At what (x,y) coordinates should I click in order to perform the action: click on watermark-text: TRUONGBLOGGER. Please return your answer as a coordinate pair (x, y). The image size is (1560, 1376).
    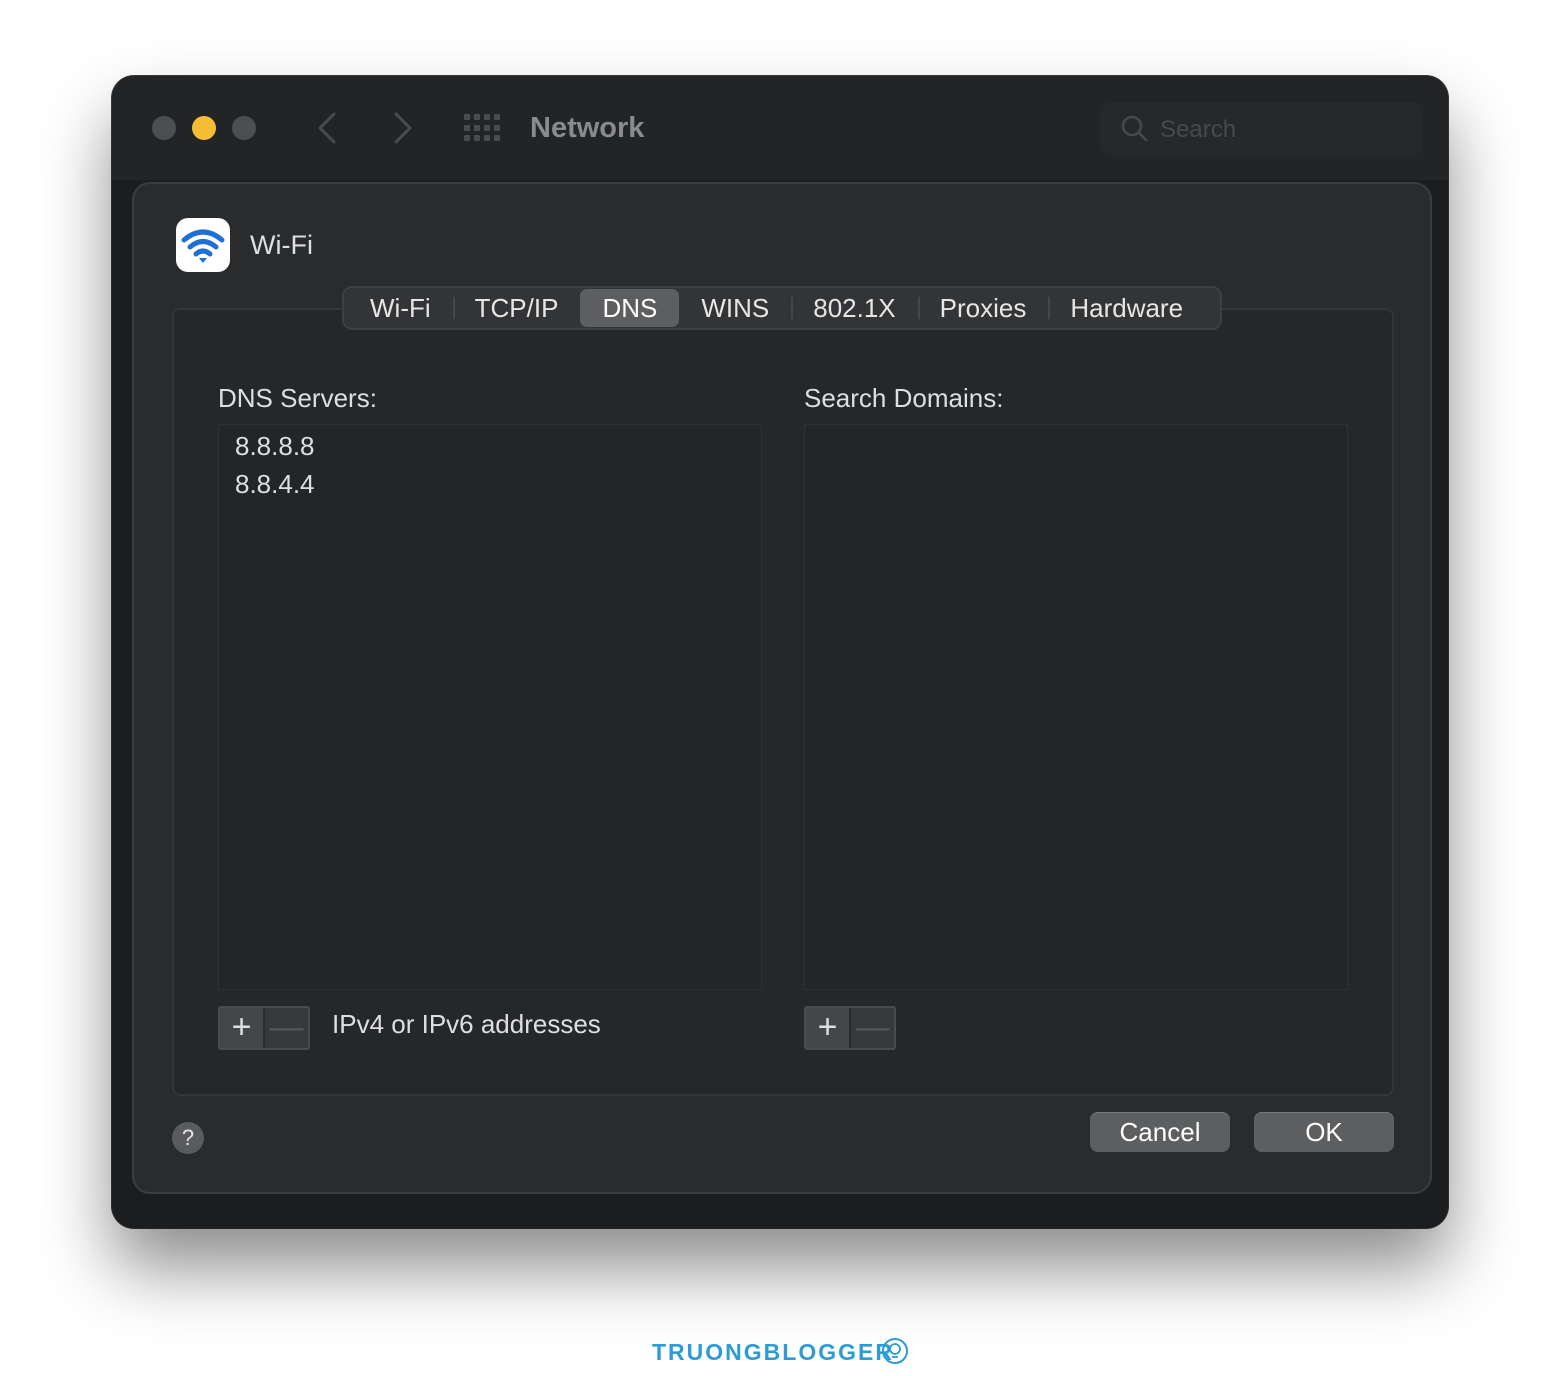
    Looking at the image, I should click on (773, 1352).